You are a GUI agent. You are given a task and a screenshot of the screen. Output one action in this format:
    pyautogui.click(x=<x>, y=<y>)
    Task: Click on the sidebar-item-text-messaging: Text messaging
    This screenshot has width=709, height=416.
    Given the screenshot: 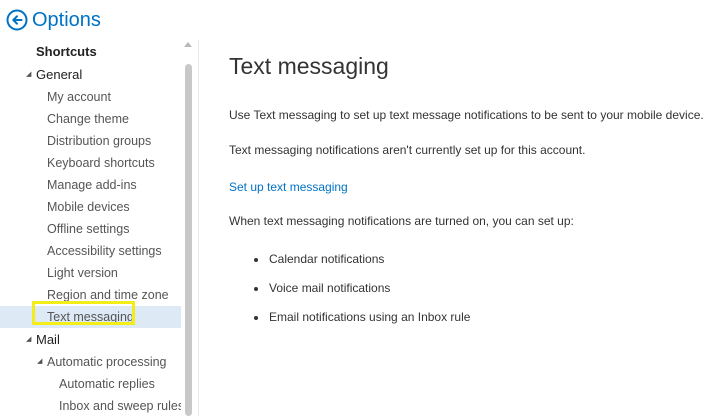 What is the action you would take?
    pyautogui.click(x=90, y=317)
    